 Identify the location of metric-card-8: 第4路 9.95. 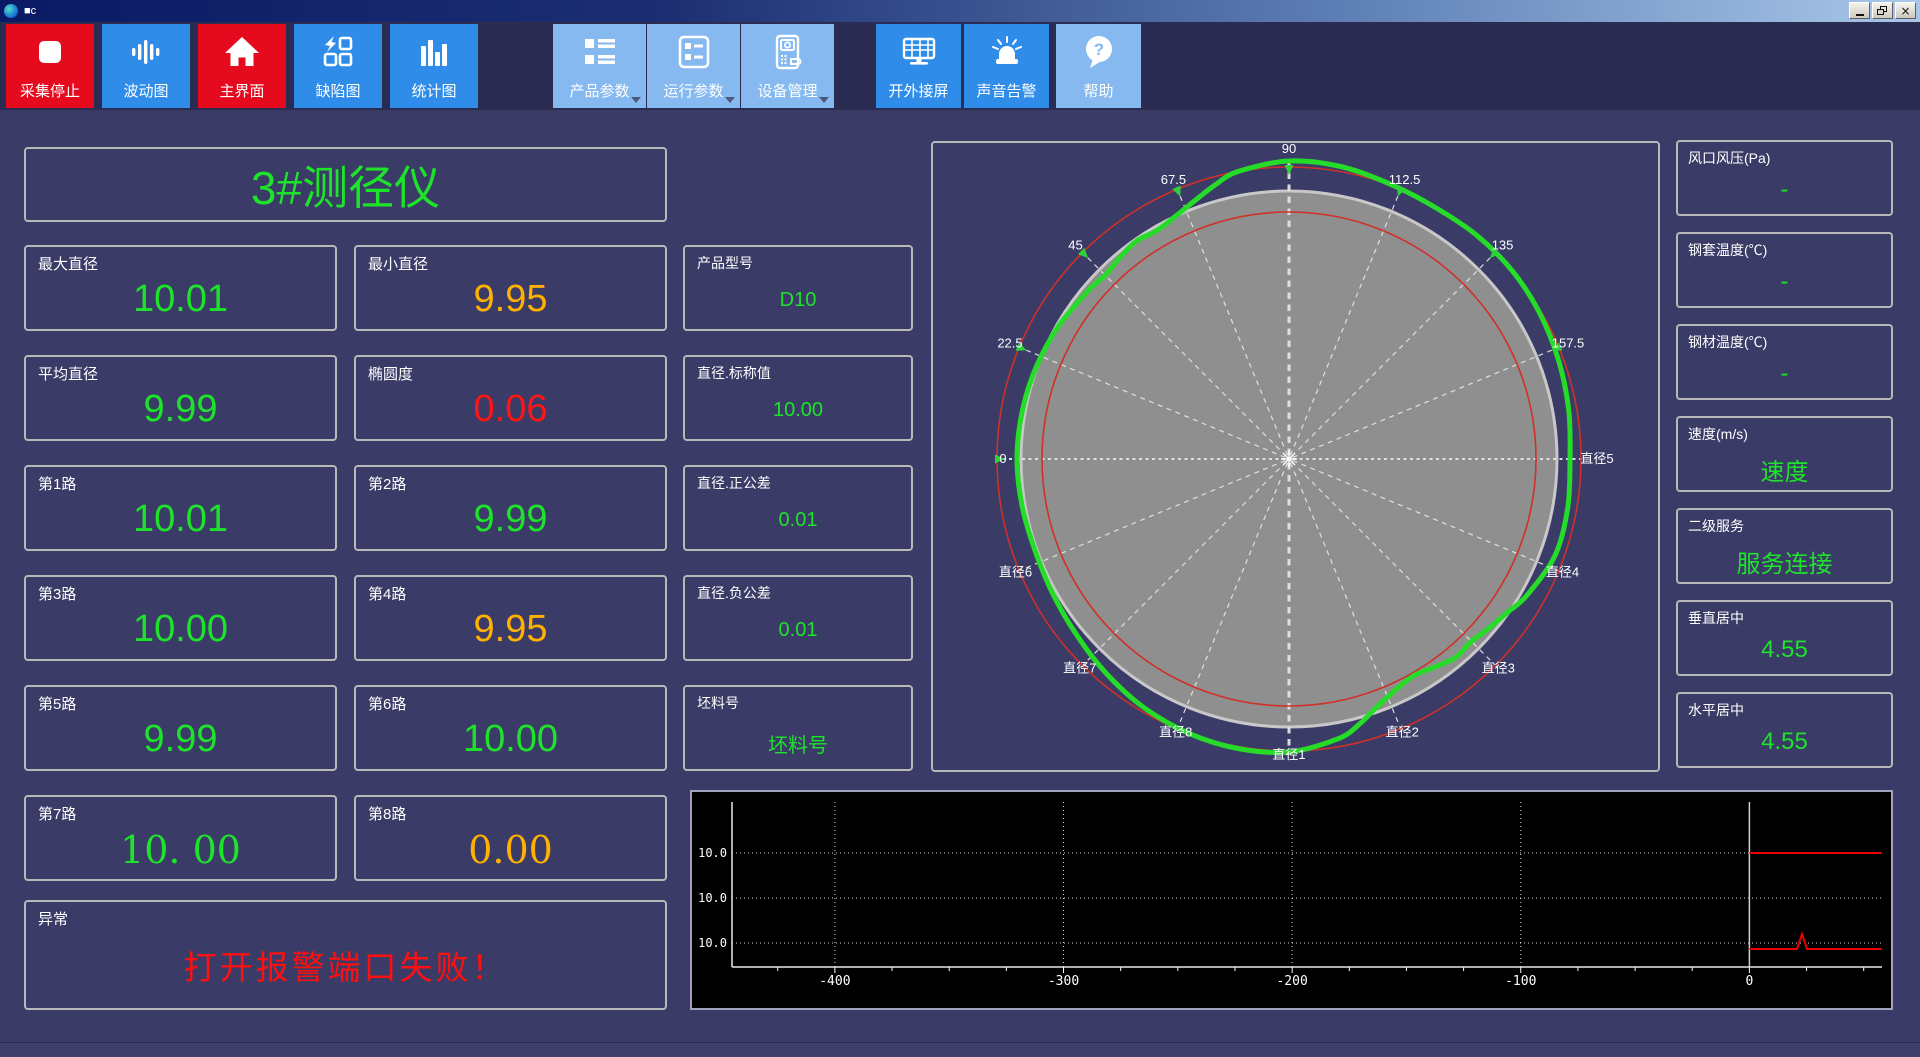
(510, 618).